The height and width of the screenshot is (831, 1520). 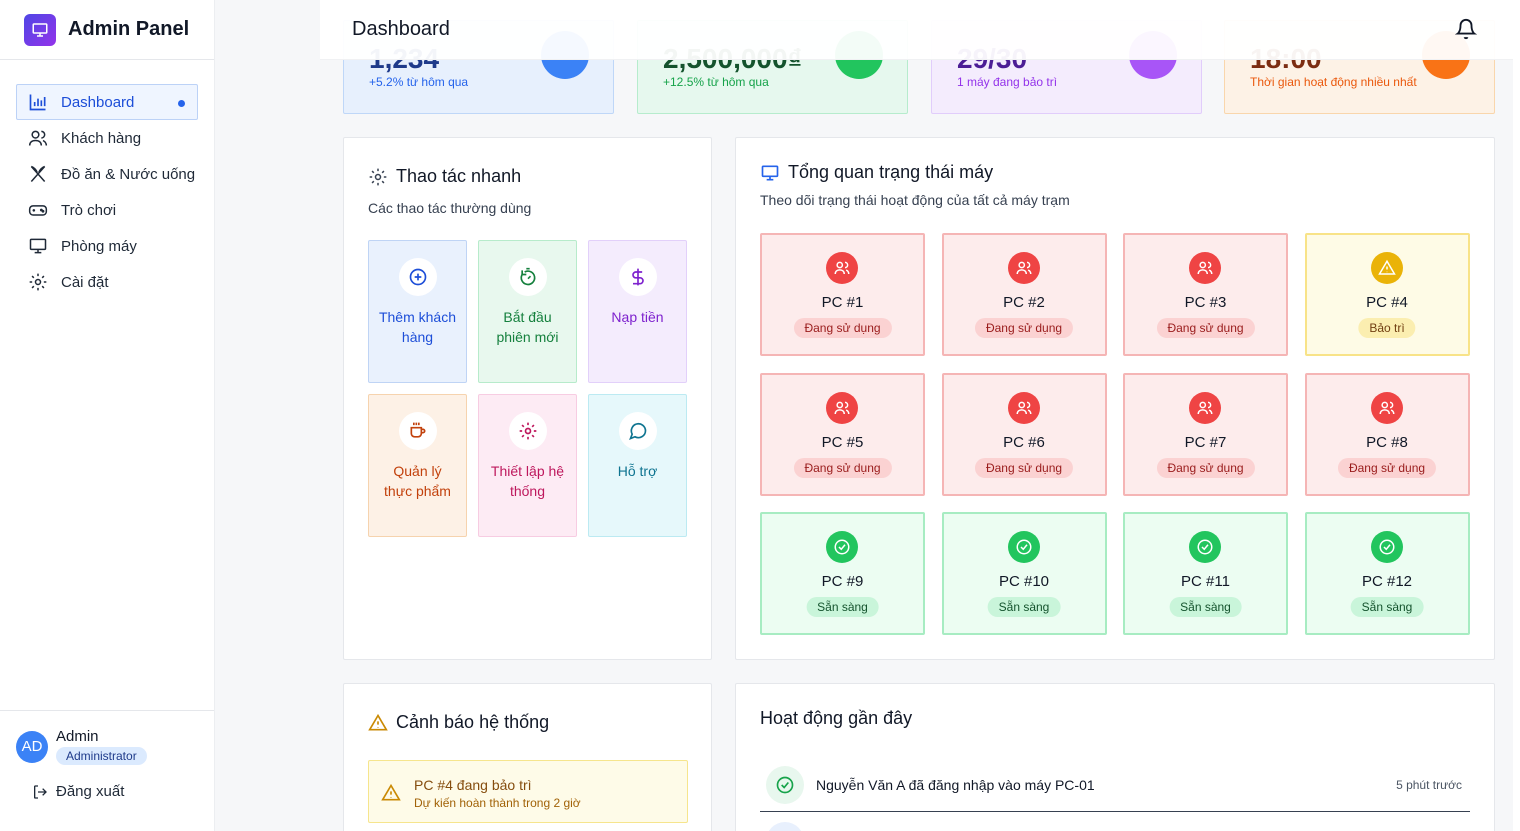 I want to click on dollar-icon, so click(x=637, y=277).